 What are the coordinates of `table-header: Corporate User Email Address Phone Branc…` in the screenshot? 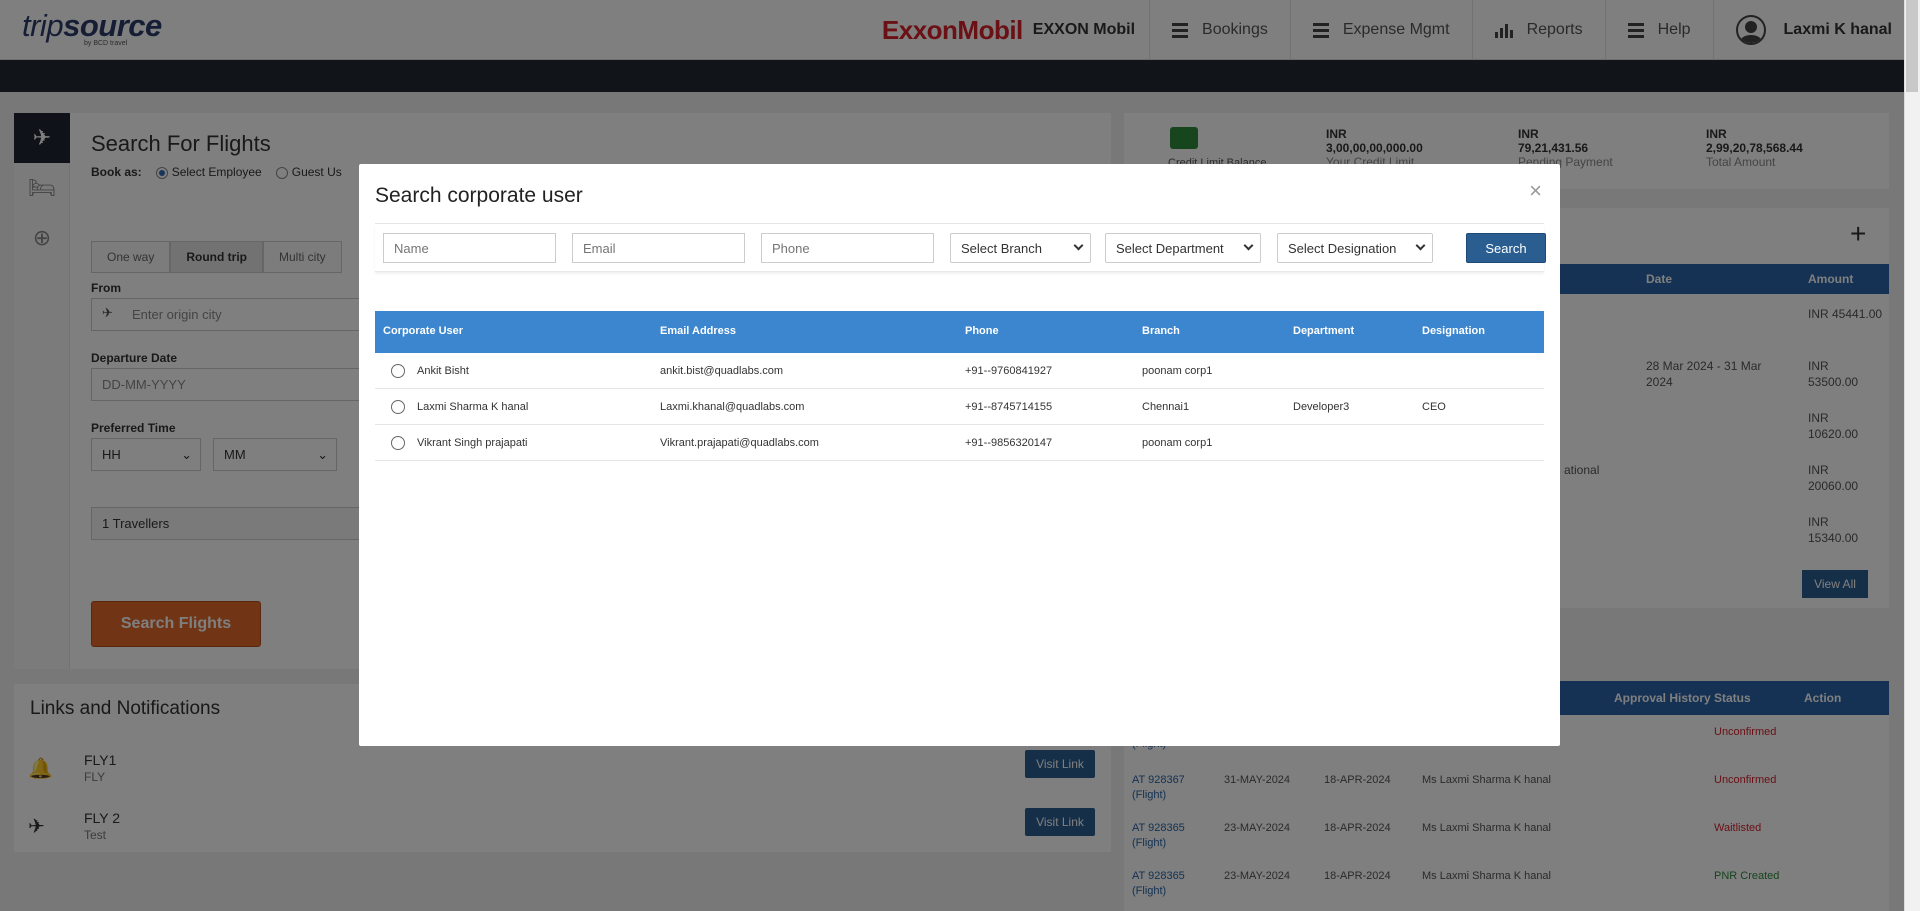 It's located at (959, 332).